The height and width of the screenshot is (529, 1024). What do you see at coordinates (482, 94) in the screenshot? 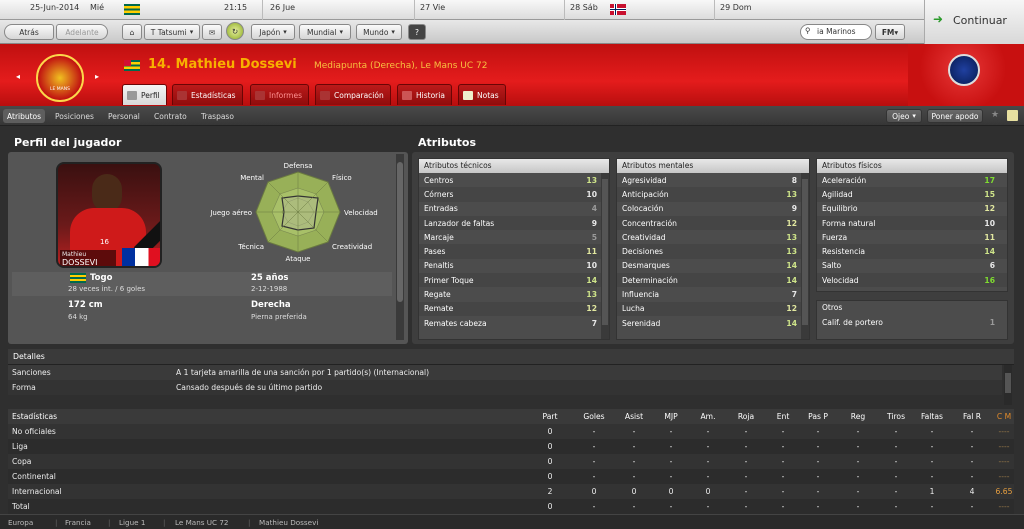
I see `tab-notas: Notas` at bounding box center [482, 94].